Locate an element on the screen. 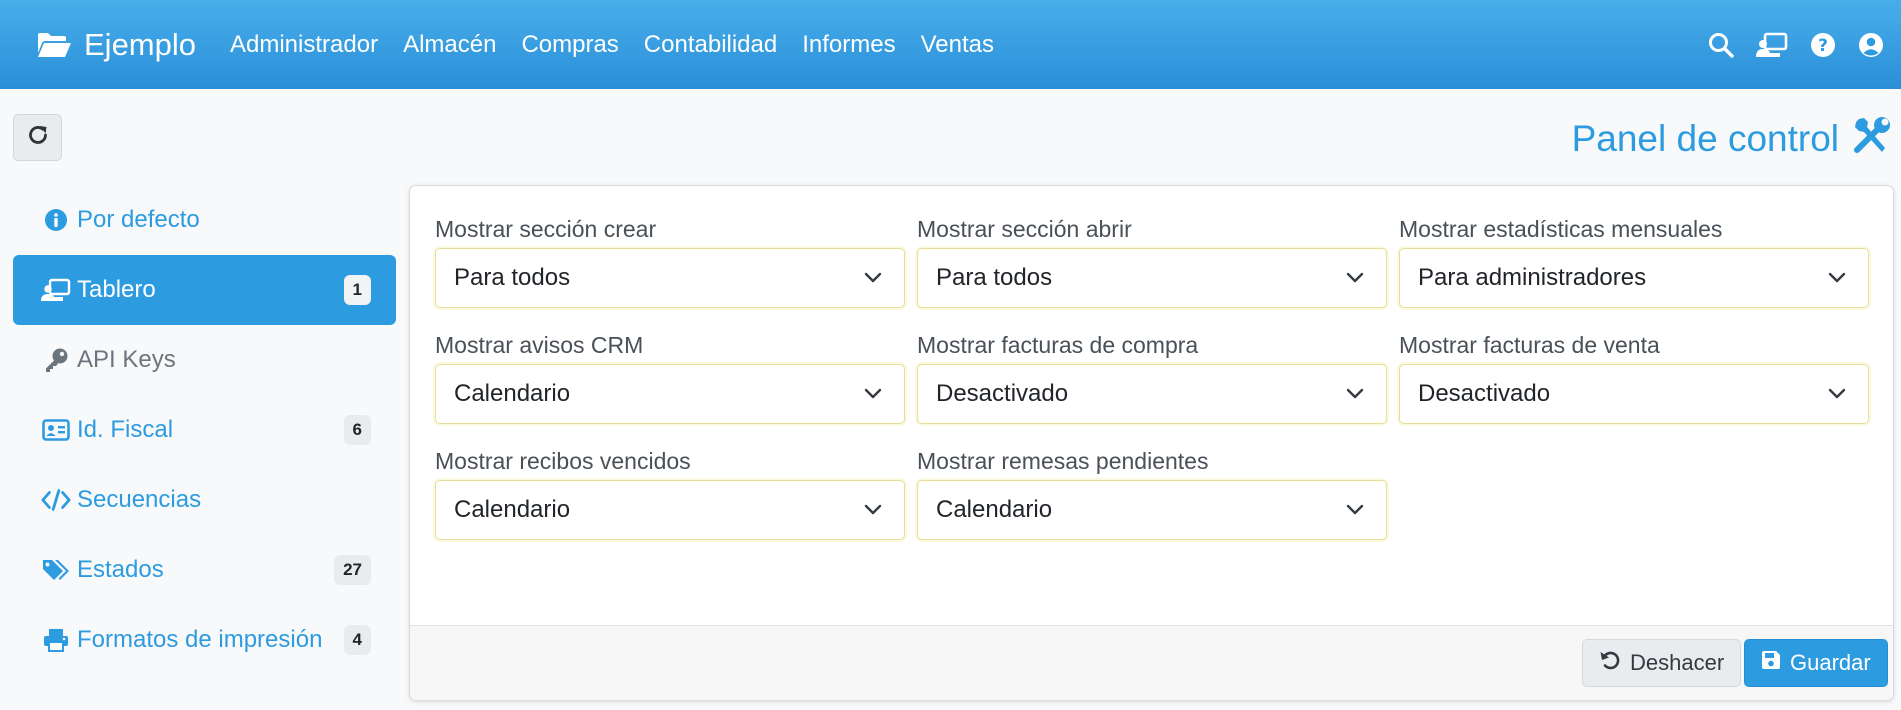 Image resolution: width=1901 pixels, height=710 pixels. select-value: Para administradores is located at coordinates (1532, 277).